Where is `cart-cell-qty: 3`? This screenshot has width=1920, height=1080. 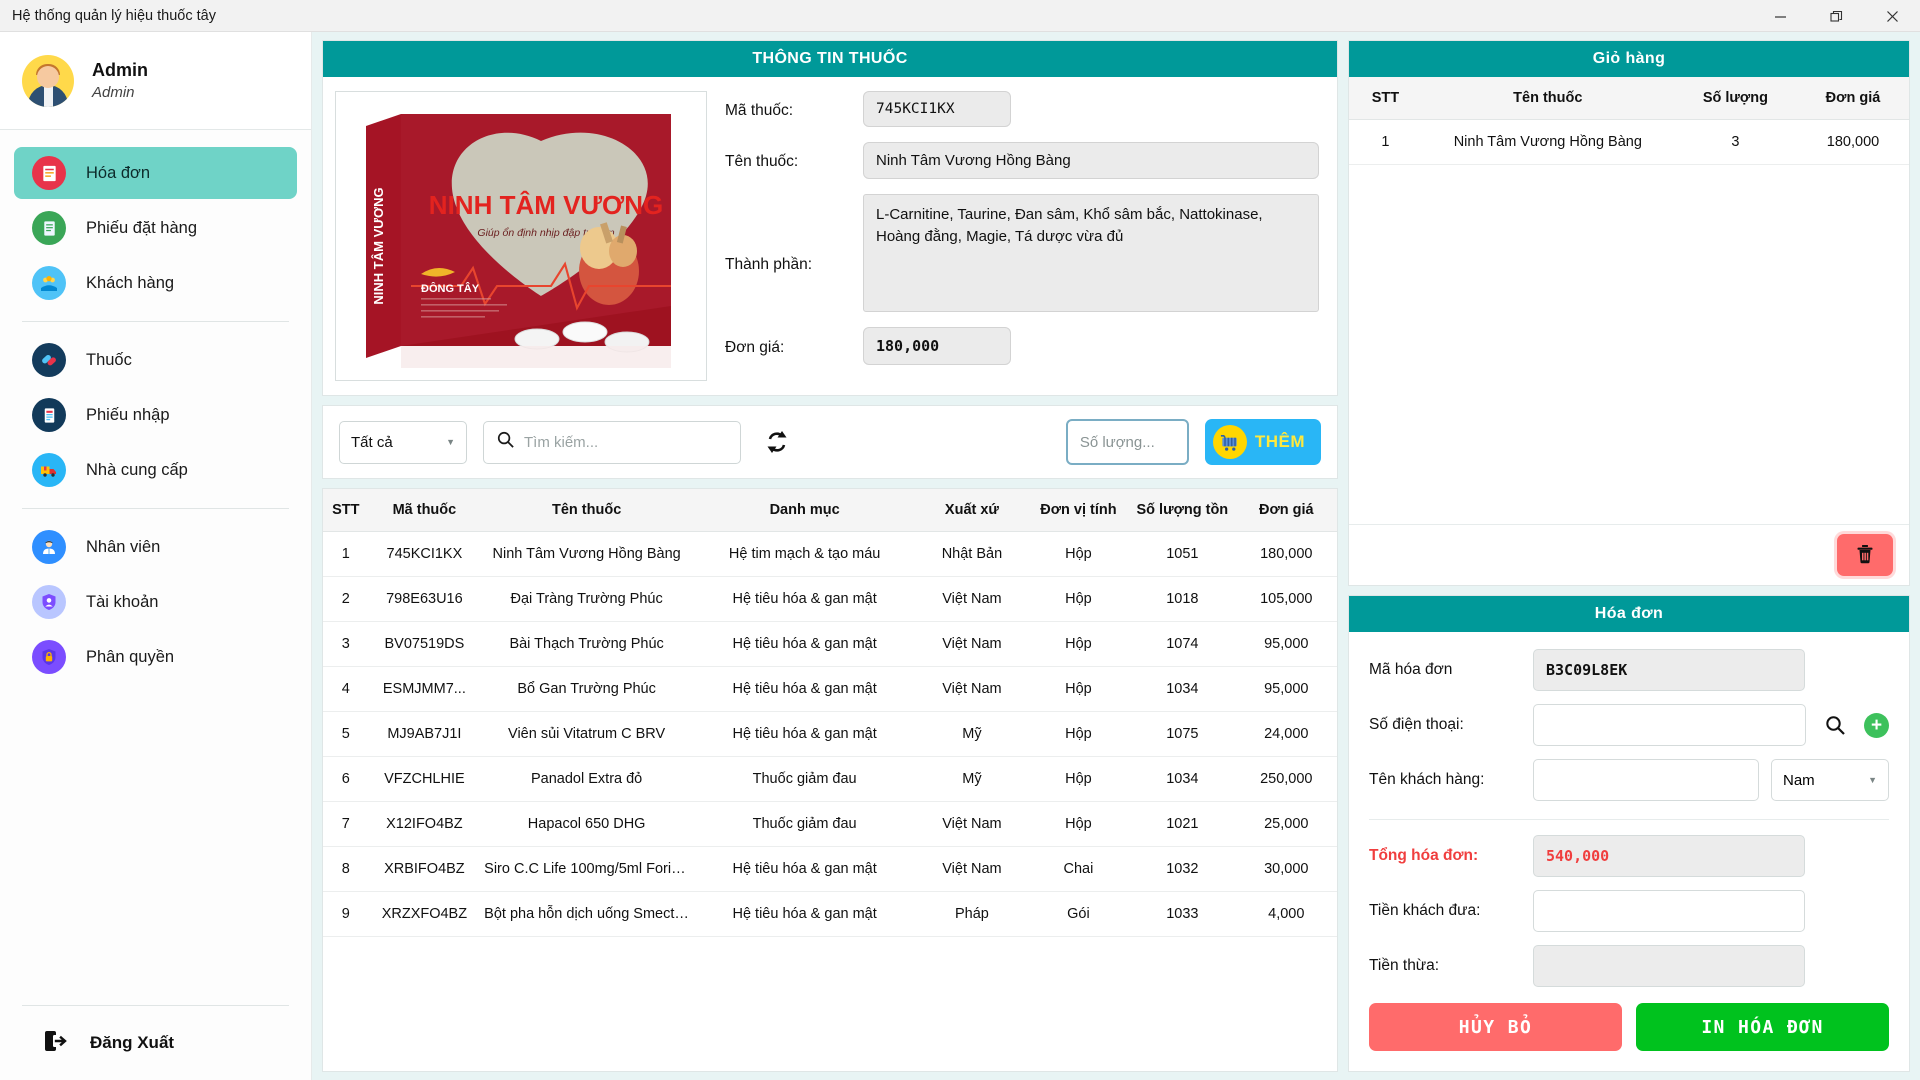
cart-cell-qty: 3 is located at coordinates (1735, 142).